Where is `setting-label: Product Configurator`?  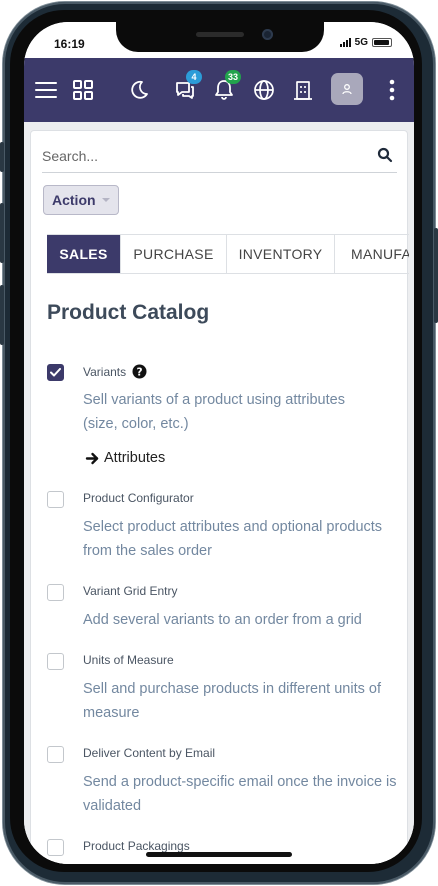 setting-label: Product Configurator is located at coordinates (138, 498).